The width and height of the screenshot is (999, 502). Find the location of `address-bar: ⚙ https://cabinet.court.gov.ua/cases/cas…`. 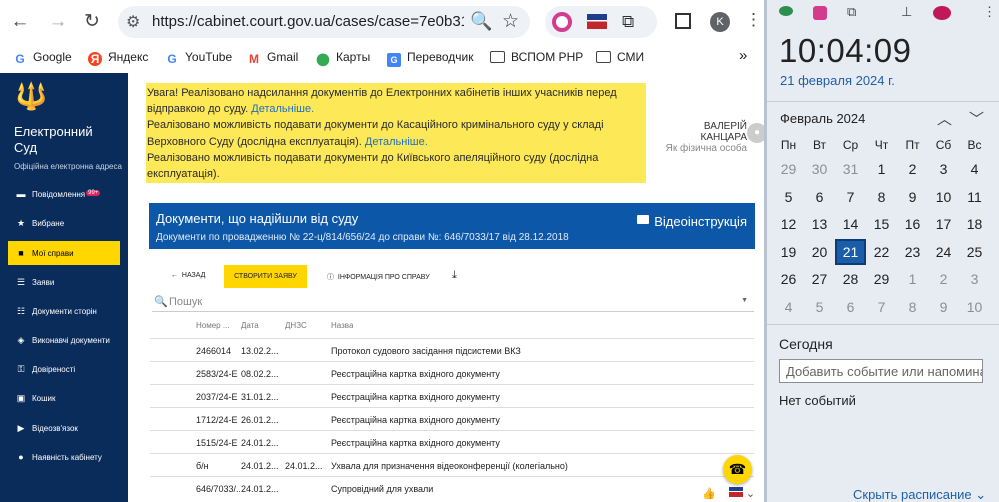

address-bar: ⚙ https://cabinet.court.gov.ua/cases/cas… is located at coordinates (324, 22).